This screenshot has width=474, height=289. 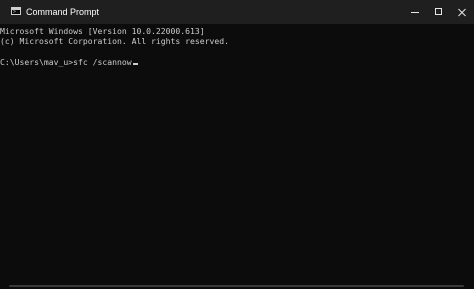 I want to click on maximize-button, so click(x=439, y=12).